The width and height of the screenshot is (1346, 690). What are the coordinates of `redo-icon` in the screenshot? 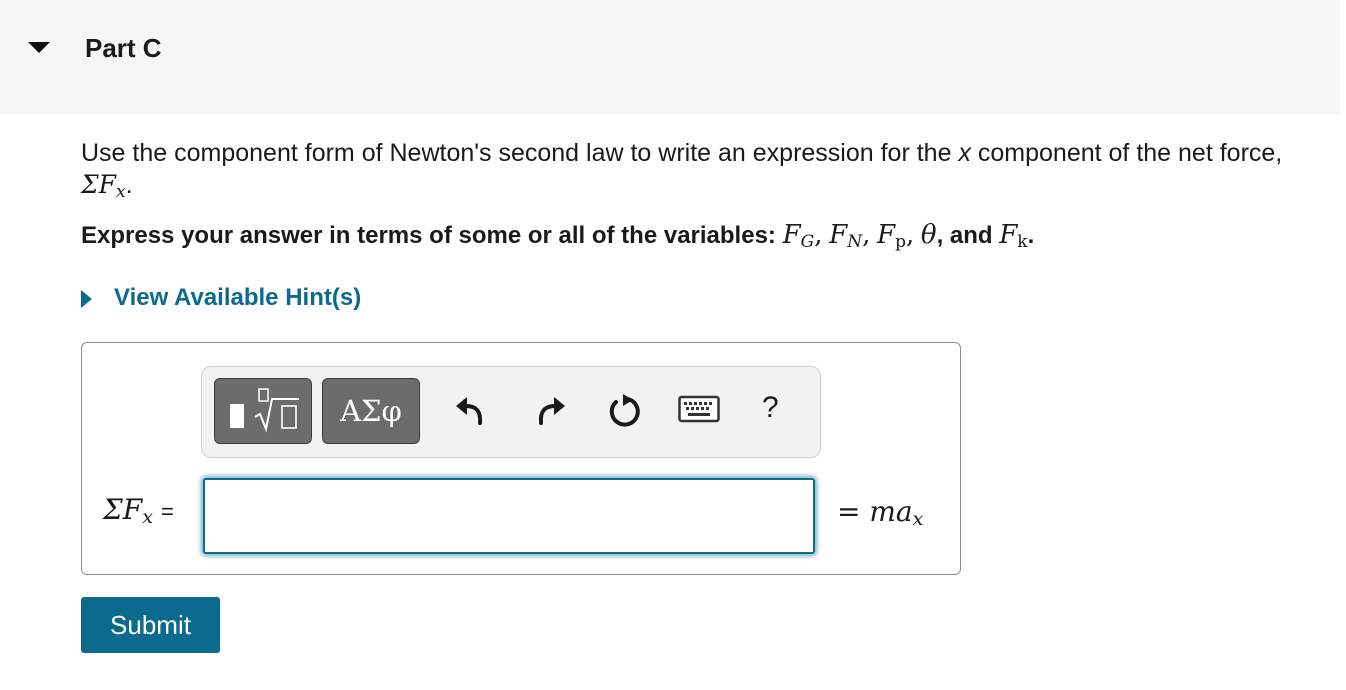 It's located at (549, 411).